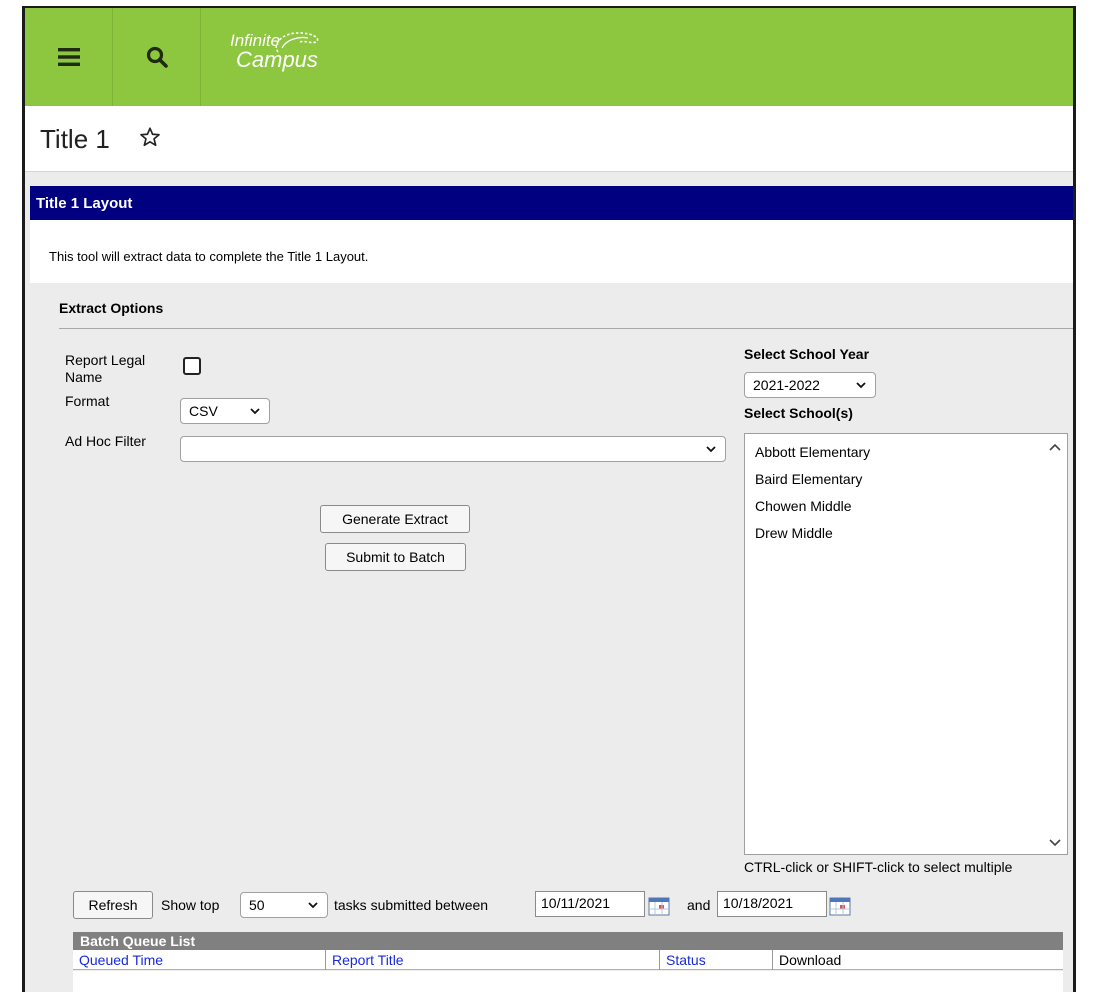  I want to click on refresh-button: Refresh, so click(113, 905).